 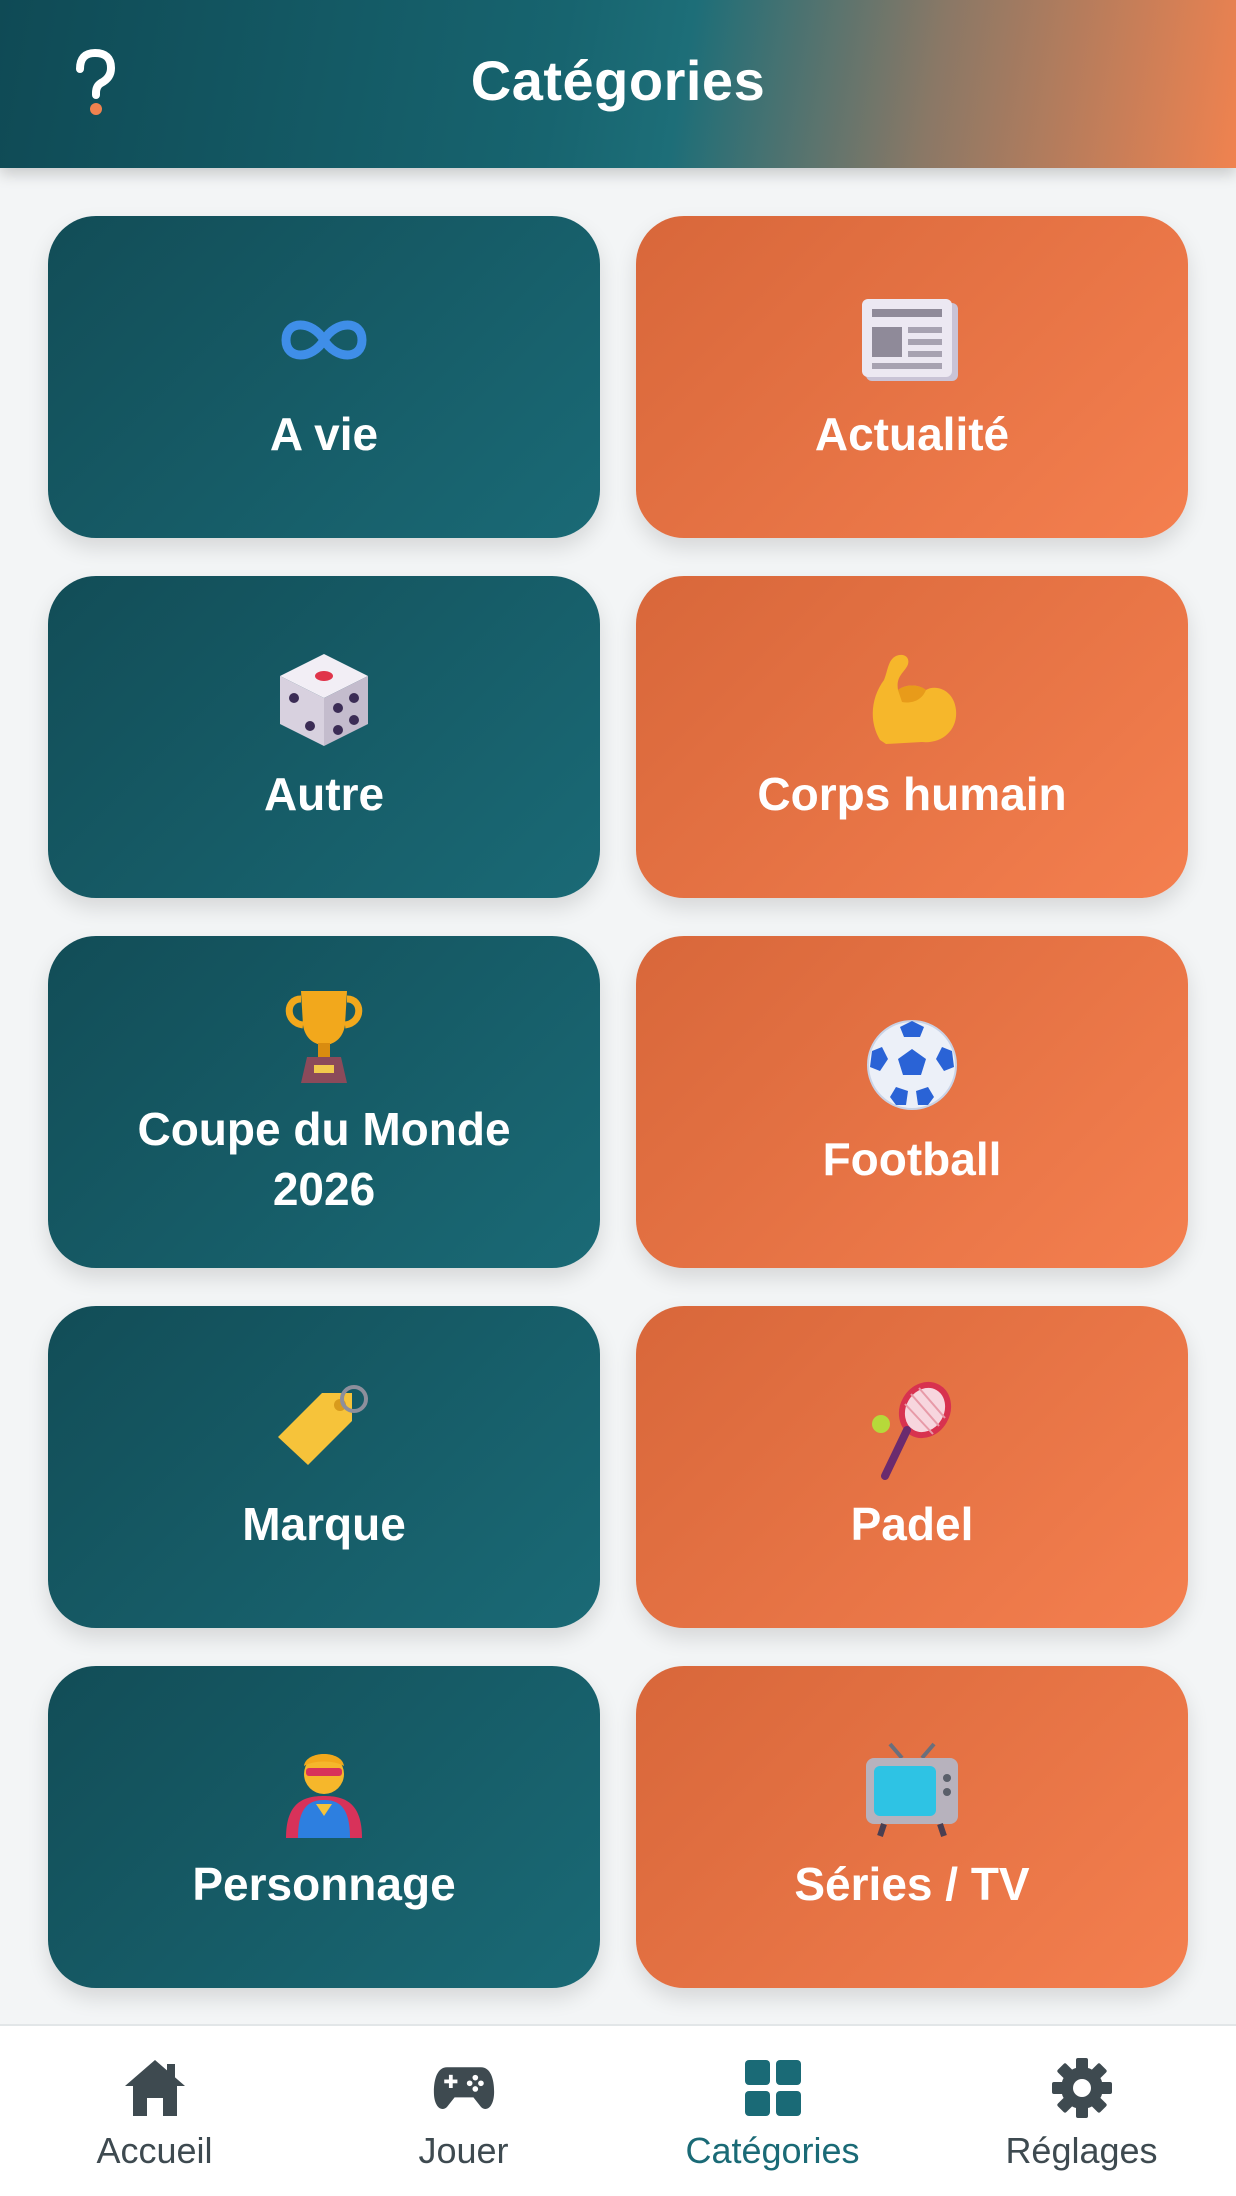 I want to click on category-card-padel: Padel, so click(x=912, y=1467).